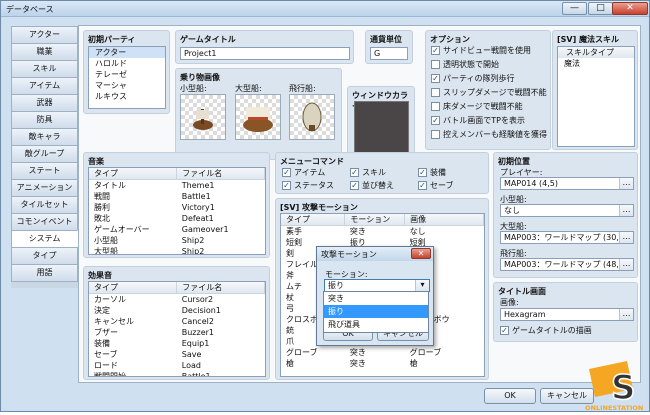 This screenshot has height=415, width=650. What do you see at coordinates (44, 171) in the screenshot?
I see `tab-8: ステート` at bounding box center [44, 171].